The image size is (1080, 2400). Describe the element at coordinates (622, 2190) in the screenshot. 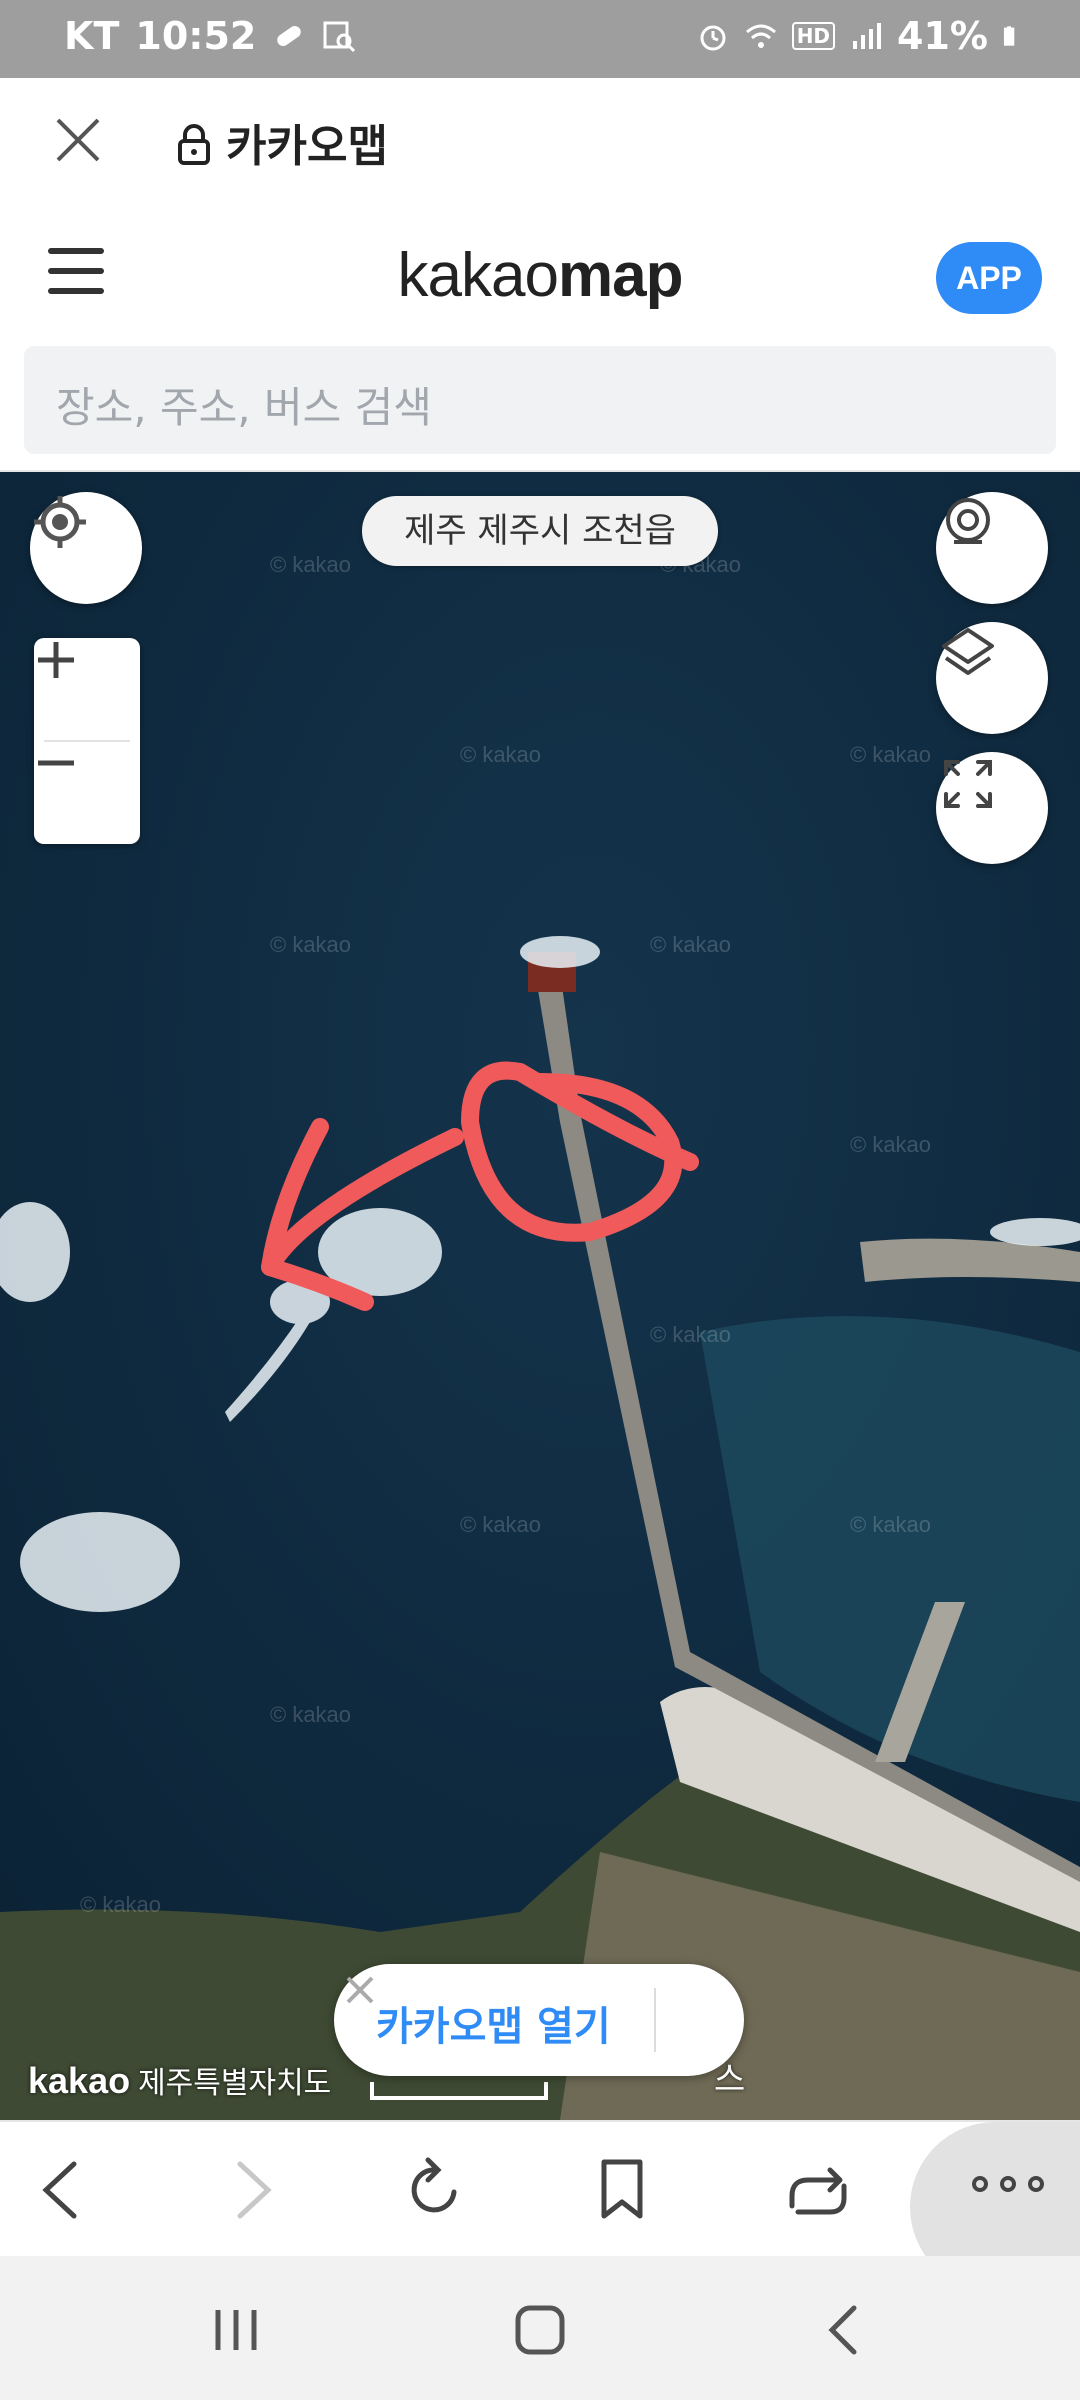

I see `bookmark-icon` at that location.